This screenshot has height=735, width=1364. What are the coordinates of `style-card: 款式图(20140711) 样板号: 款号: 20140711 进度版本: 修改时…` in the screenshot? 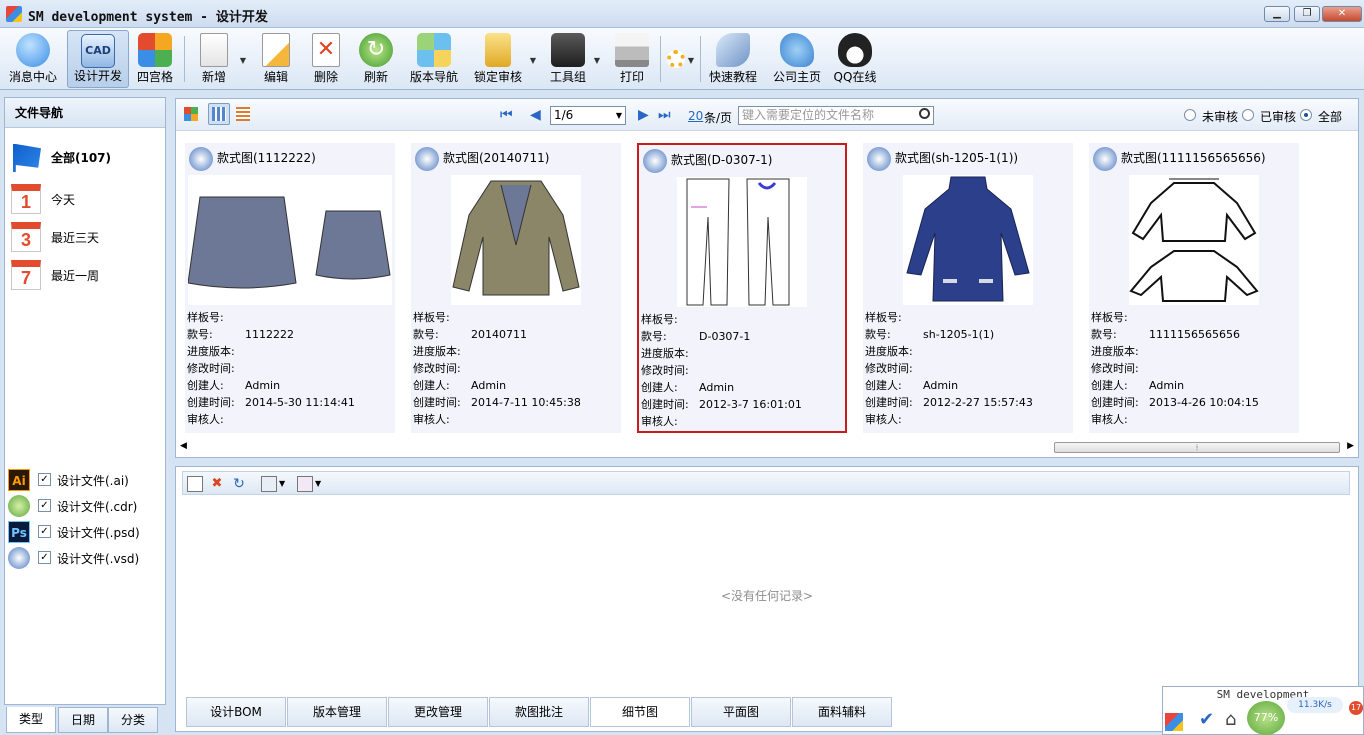 It's located at (516, 288).